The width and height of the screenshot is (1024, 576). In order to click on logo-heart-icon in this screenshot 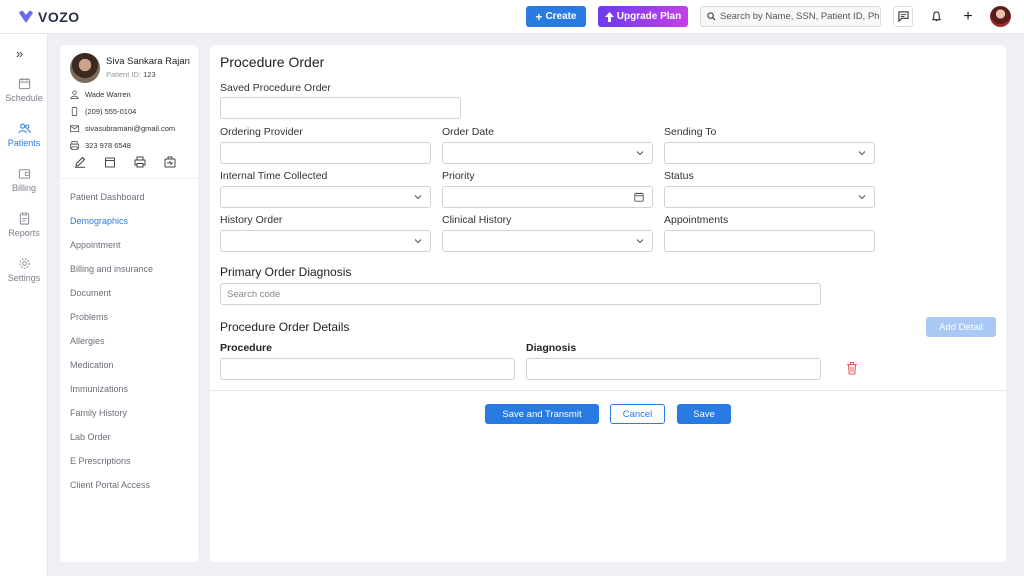, I will do `click(26, 16)`.